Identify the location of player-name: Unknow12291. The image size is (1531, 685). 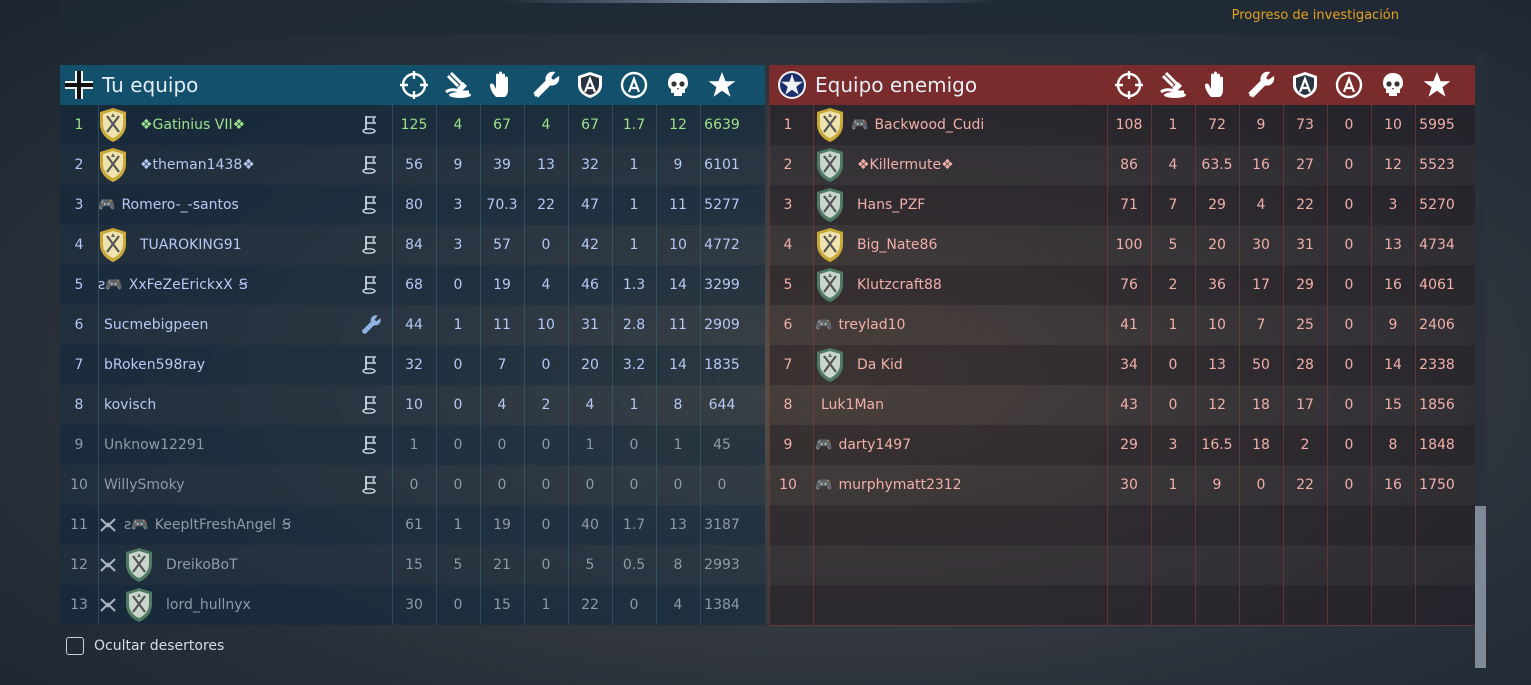
(154, 445).